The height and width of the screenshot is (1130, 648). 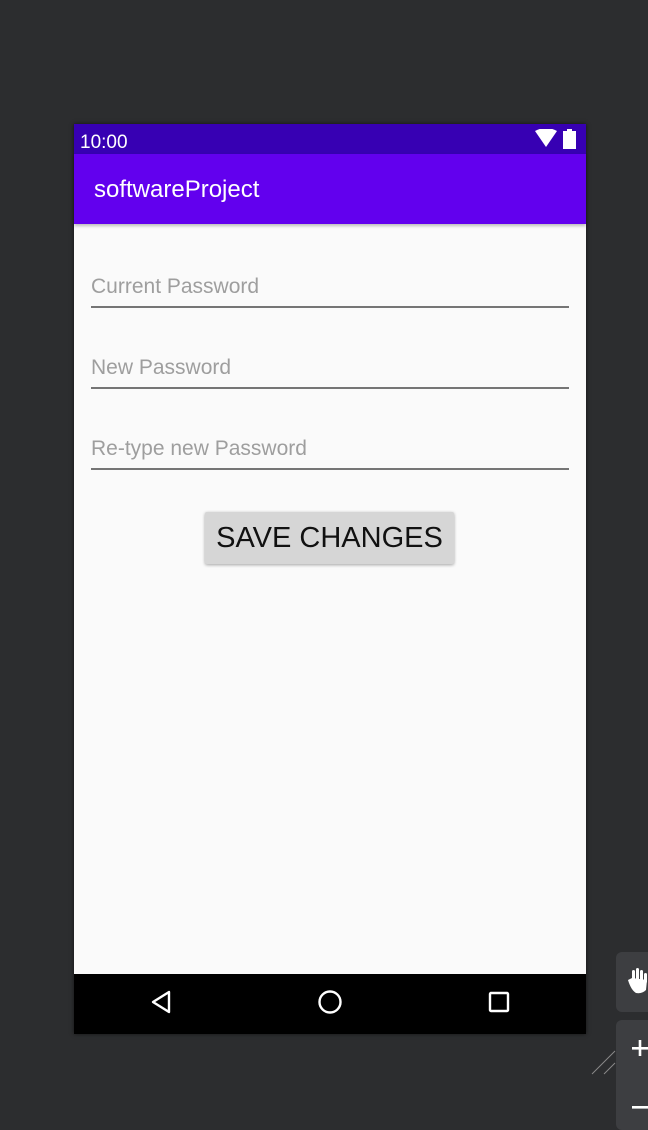 I want to click on app-title: softwareProject, so click(x=177, y=189).